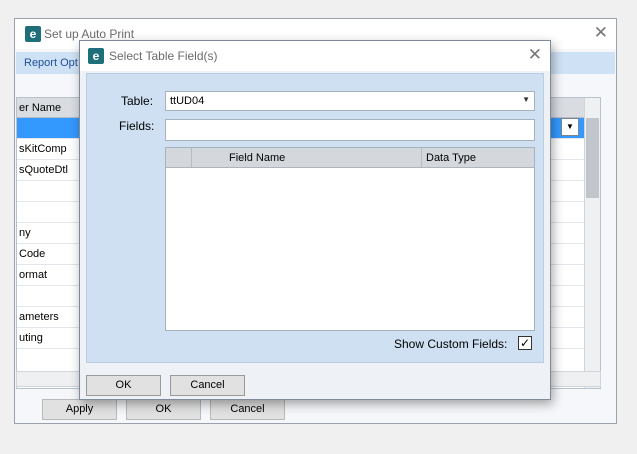 Image resolution: width=637 pixels, height=454 pixels. Describe the element at coordinates (257, 158) in the screenshot. I see `field-name-label: Field Name` at that location.